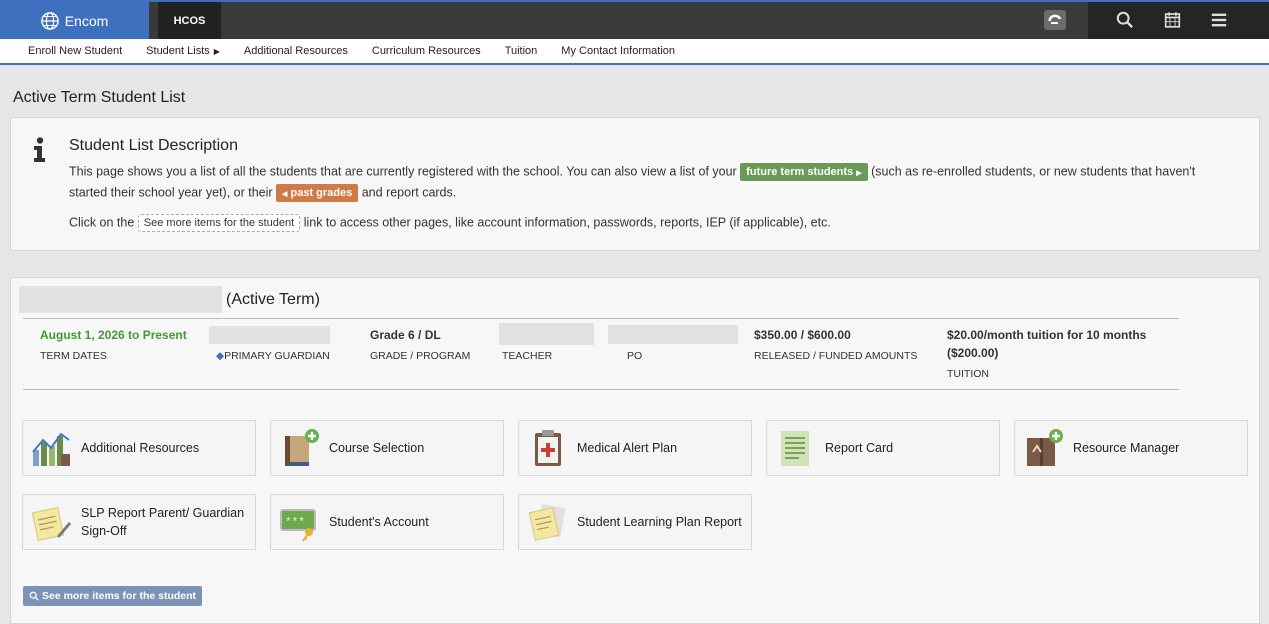 The image size is (1269, 624). Describe the element at coordinates (836, 356) in the screenshot. I see `funded-amounts-label: RELEASED / FUNDED AMOUNTS` at that location.